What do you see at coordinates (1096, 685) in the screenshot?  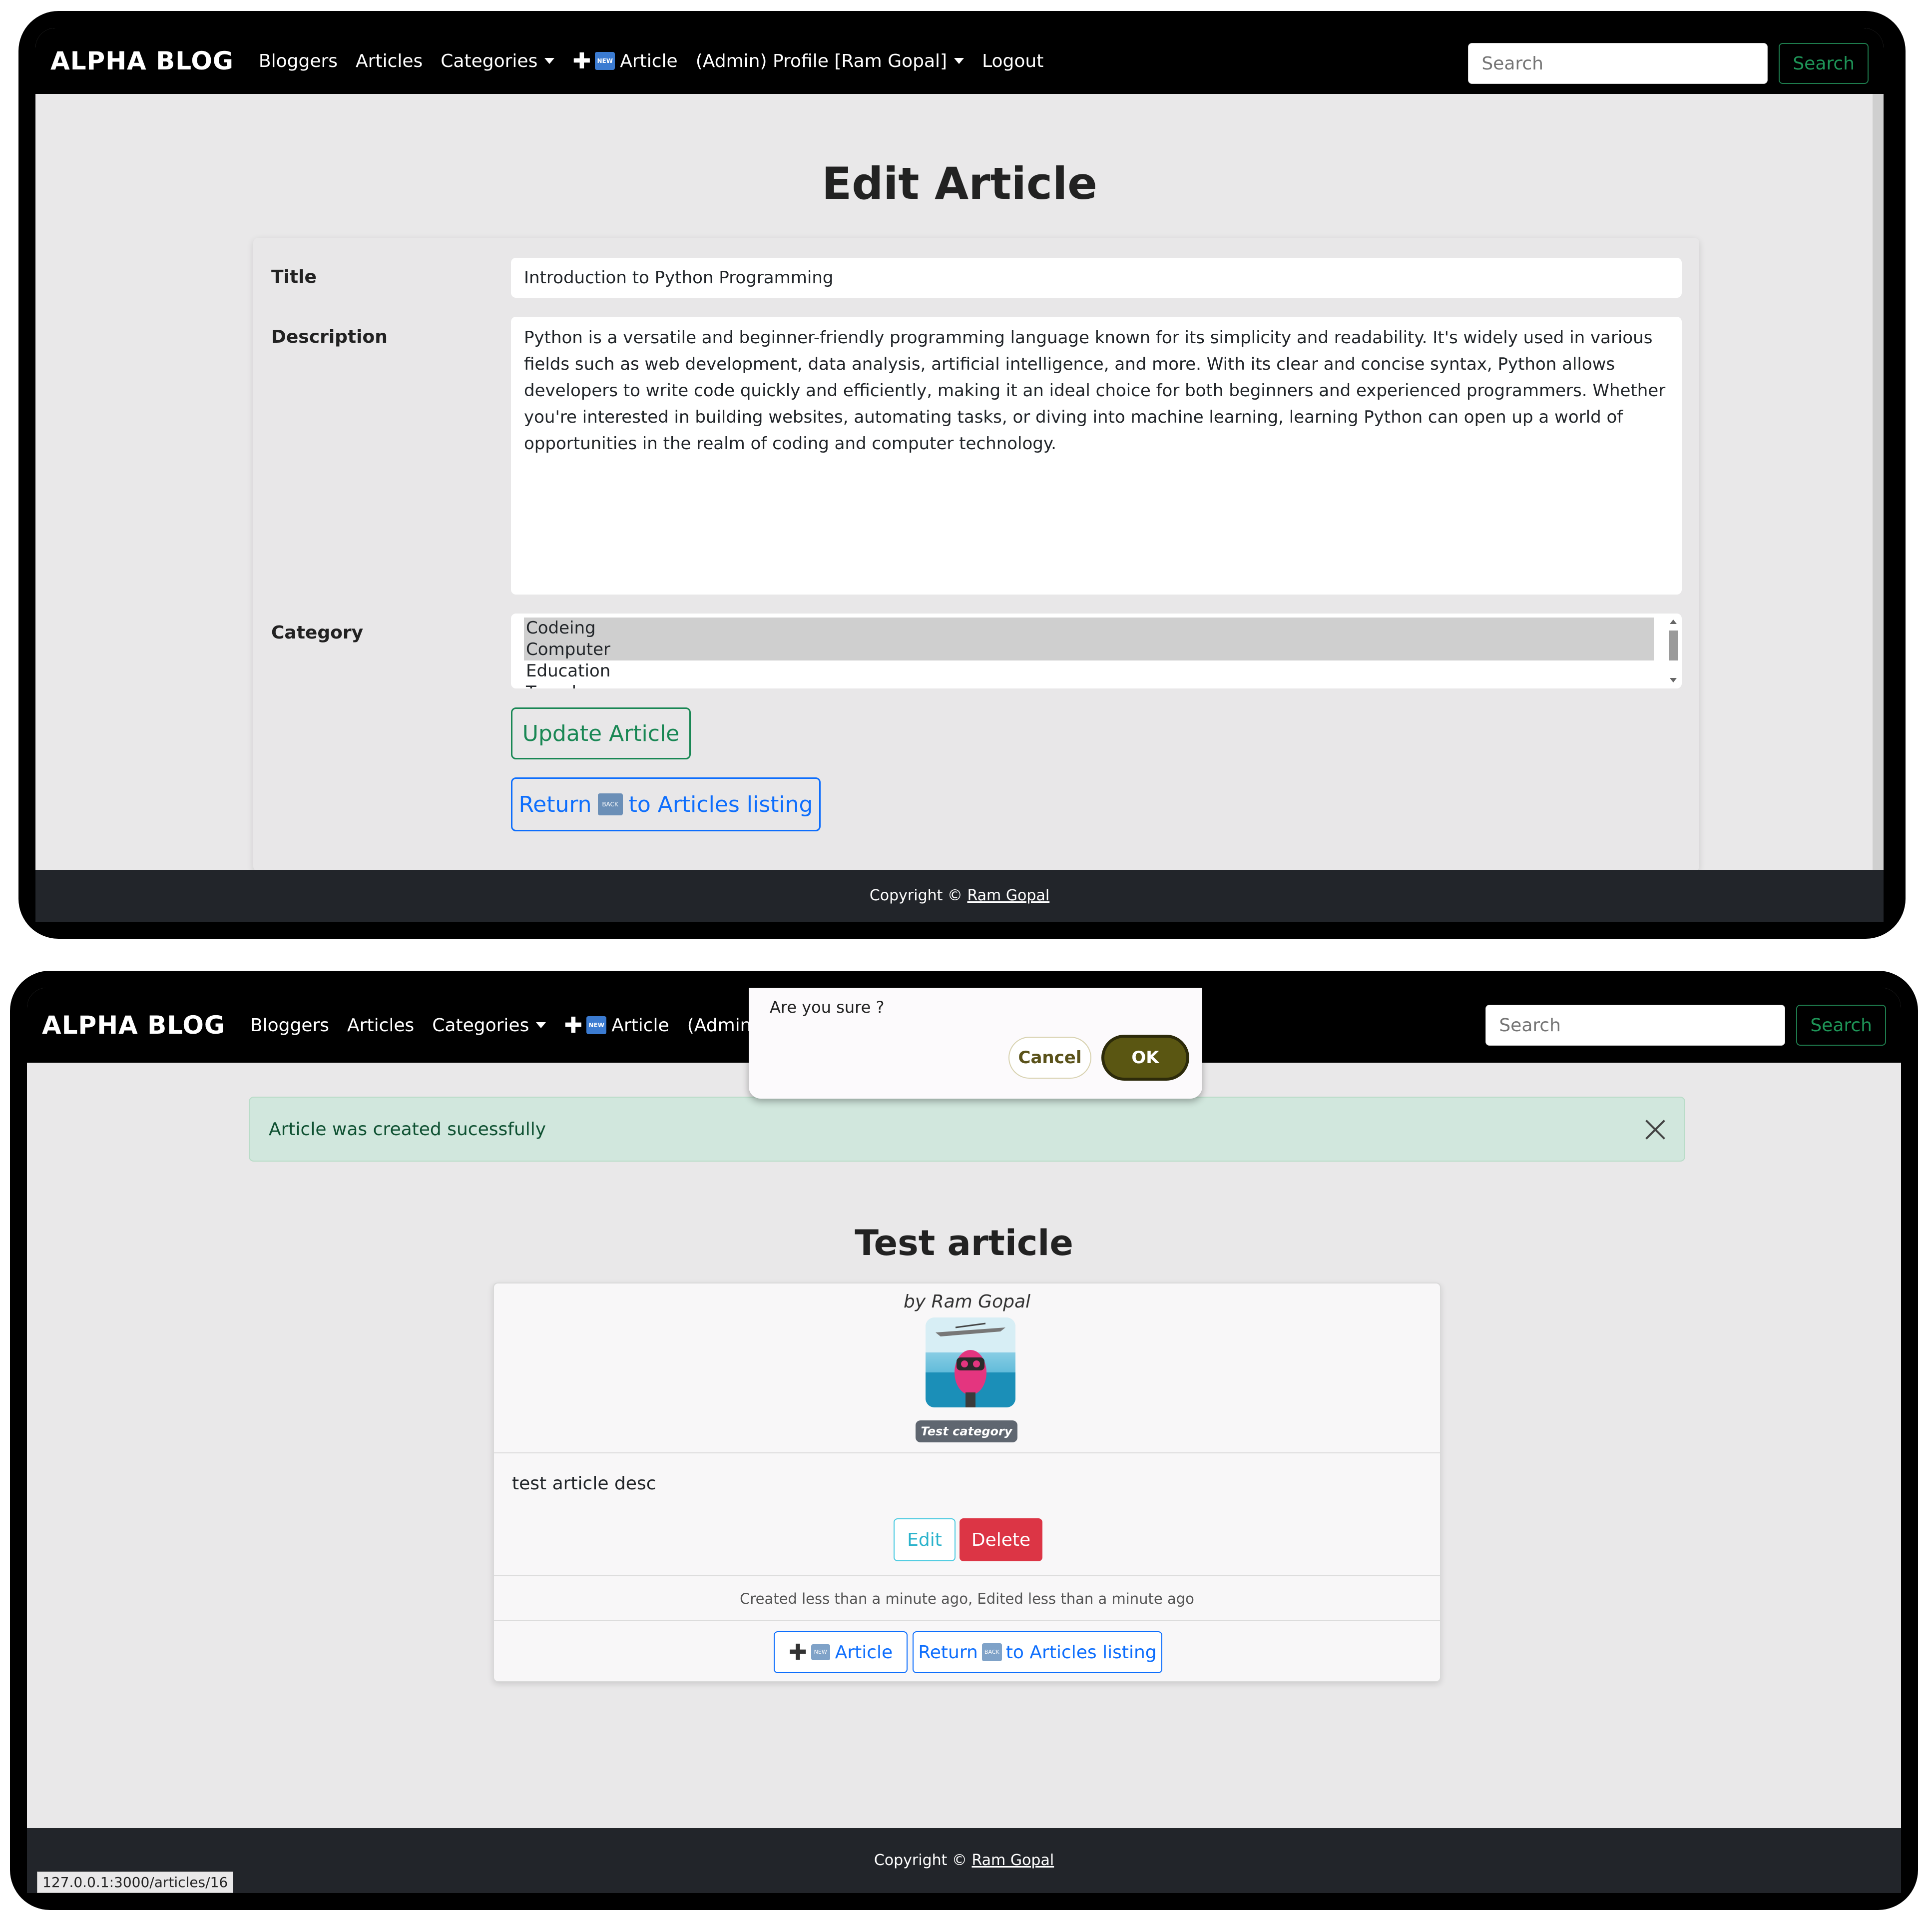 I see `category-option: Travel` at bounding box center [1096, 685].